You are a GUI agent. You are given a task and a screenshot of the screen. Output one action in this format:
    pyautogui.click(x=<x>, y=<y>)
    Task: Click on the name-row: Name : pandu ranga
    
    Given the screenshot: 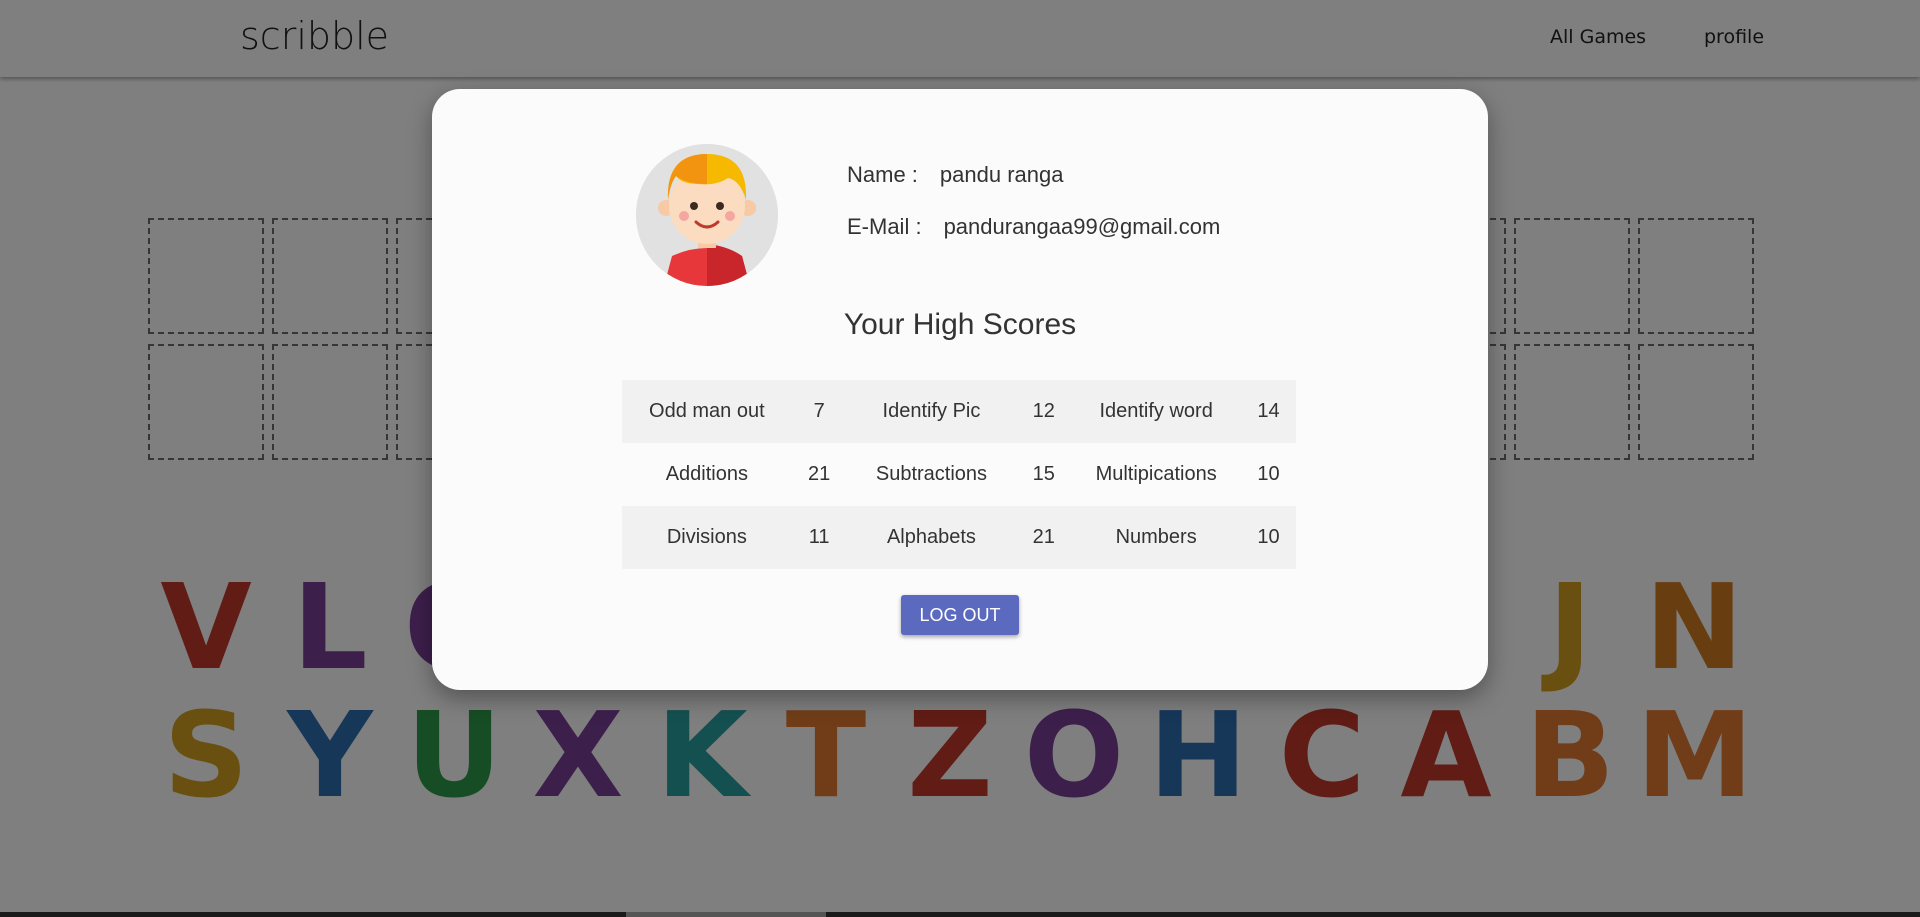 What is the action you would take?
    pyautogui.click(x=955, y=175)
    